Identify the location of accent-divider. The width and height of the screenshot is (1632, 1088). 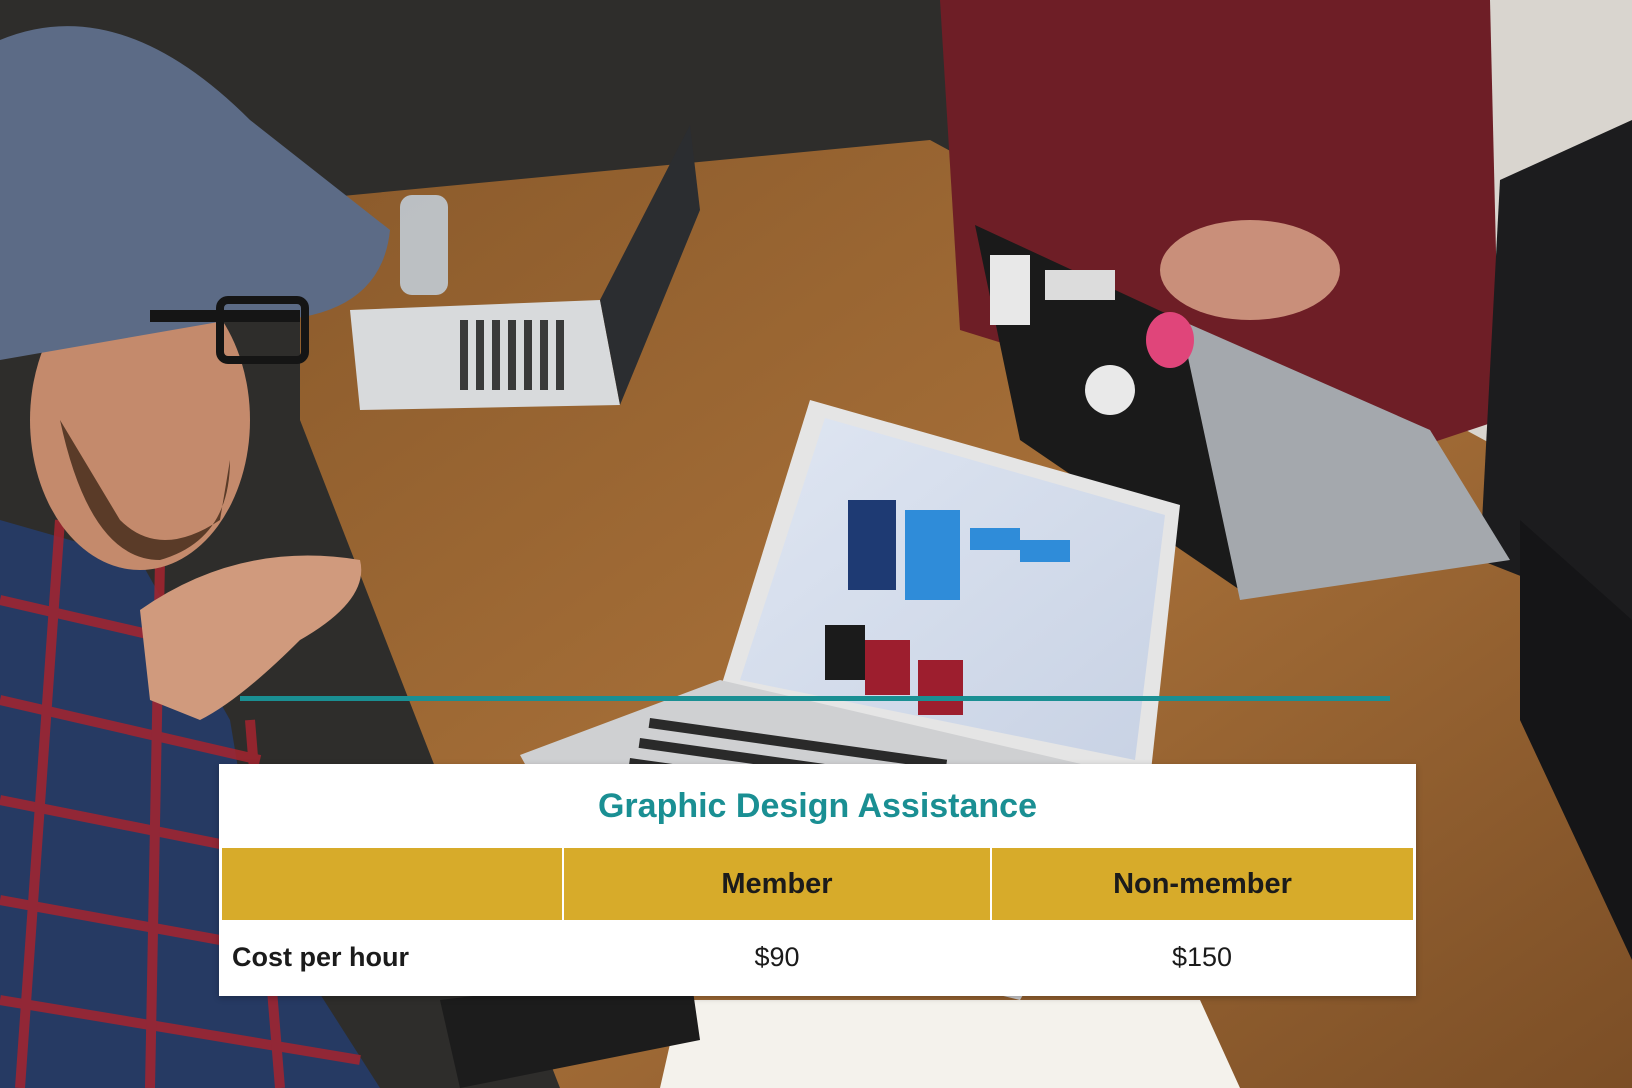
(815, 698).